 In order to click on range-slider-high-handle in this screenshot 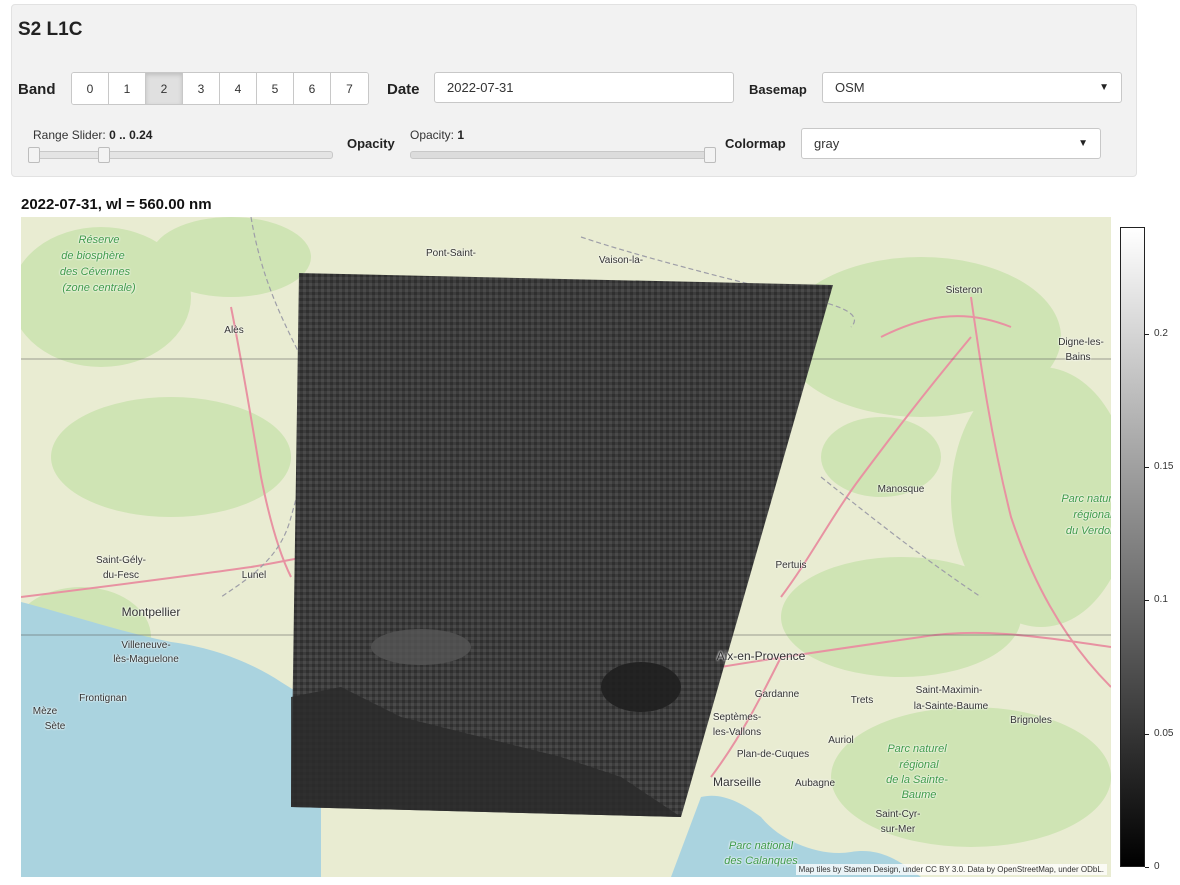, I will do `click(104, 155)`.